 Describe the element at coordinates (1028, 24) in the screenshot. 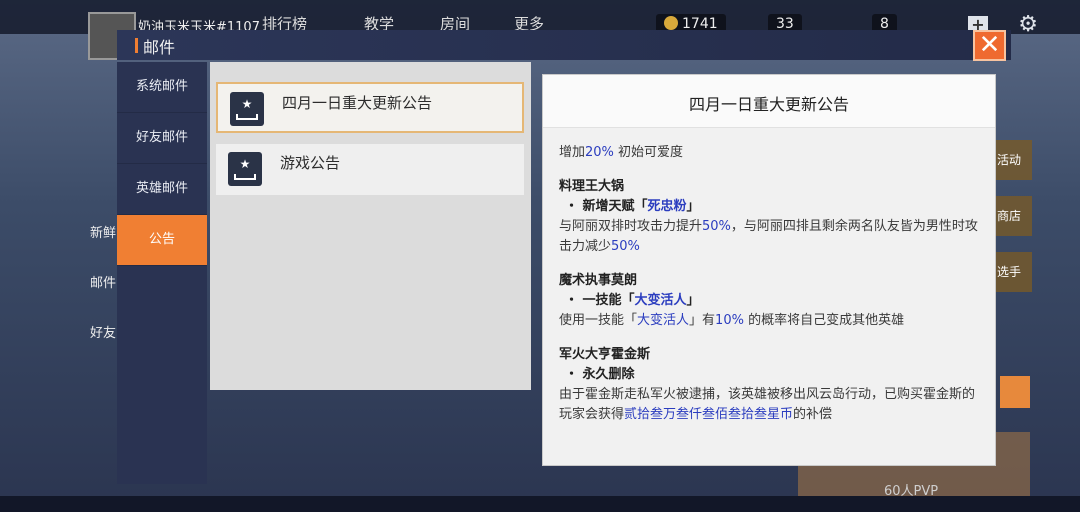

I see `gear-icon: ⚙` at that location.